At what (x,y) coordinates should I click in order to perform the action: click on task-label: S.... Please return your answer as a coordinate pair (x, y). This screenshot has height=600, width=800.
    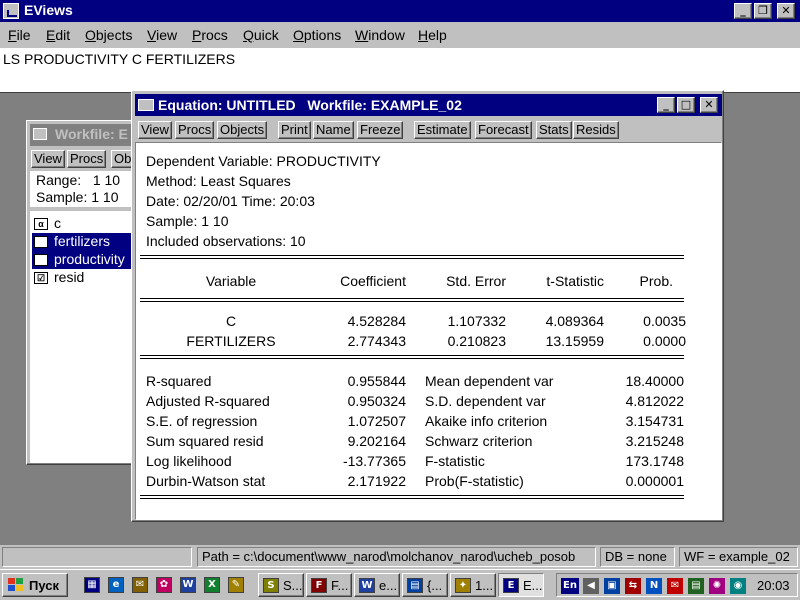
    Looking at the image, I should click on (293, 585).